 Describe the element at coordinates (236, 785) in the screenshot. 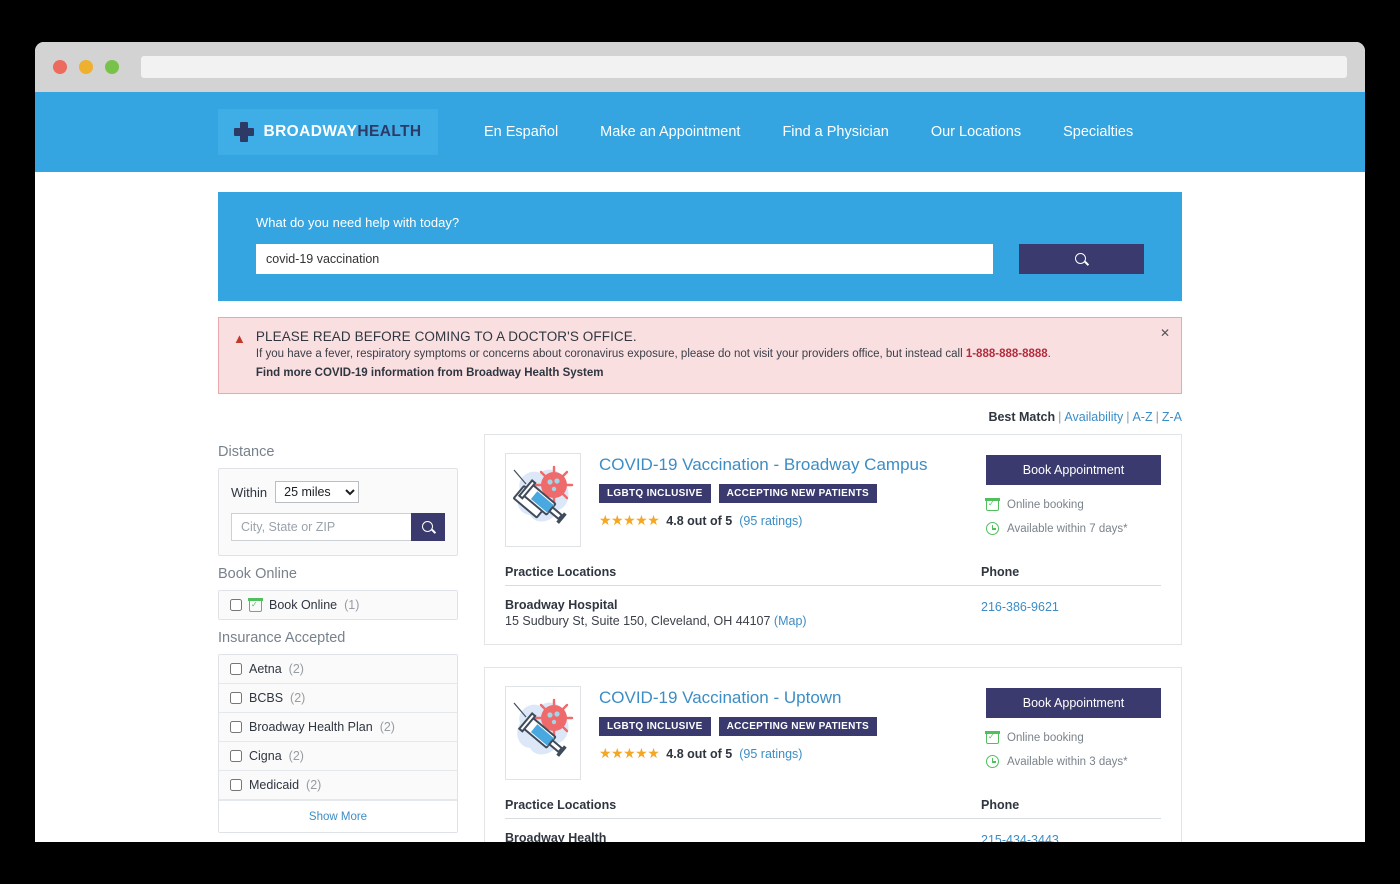

I see `checkbox-medicaid` at that location.